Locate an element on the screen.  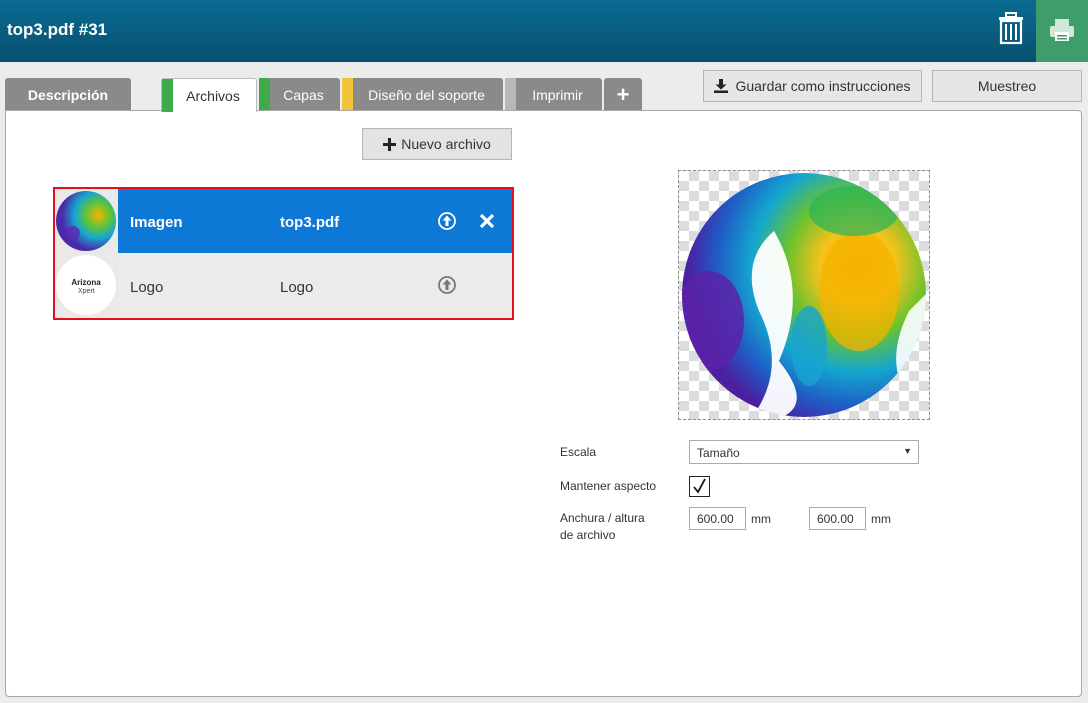
scale-value: Tamaño is located at coordinates (718, 453).